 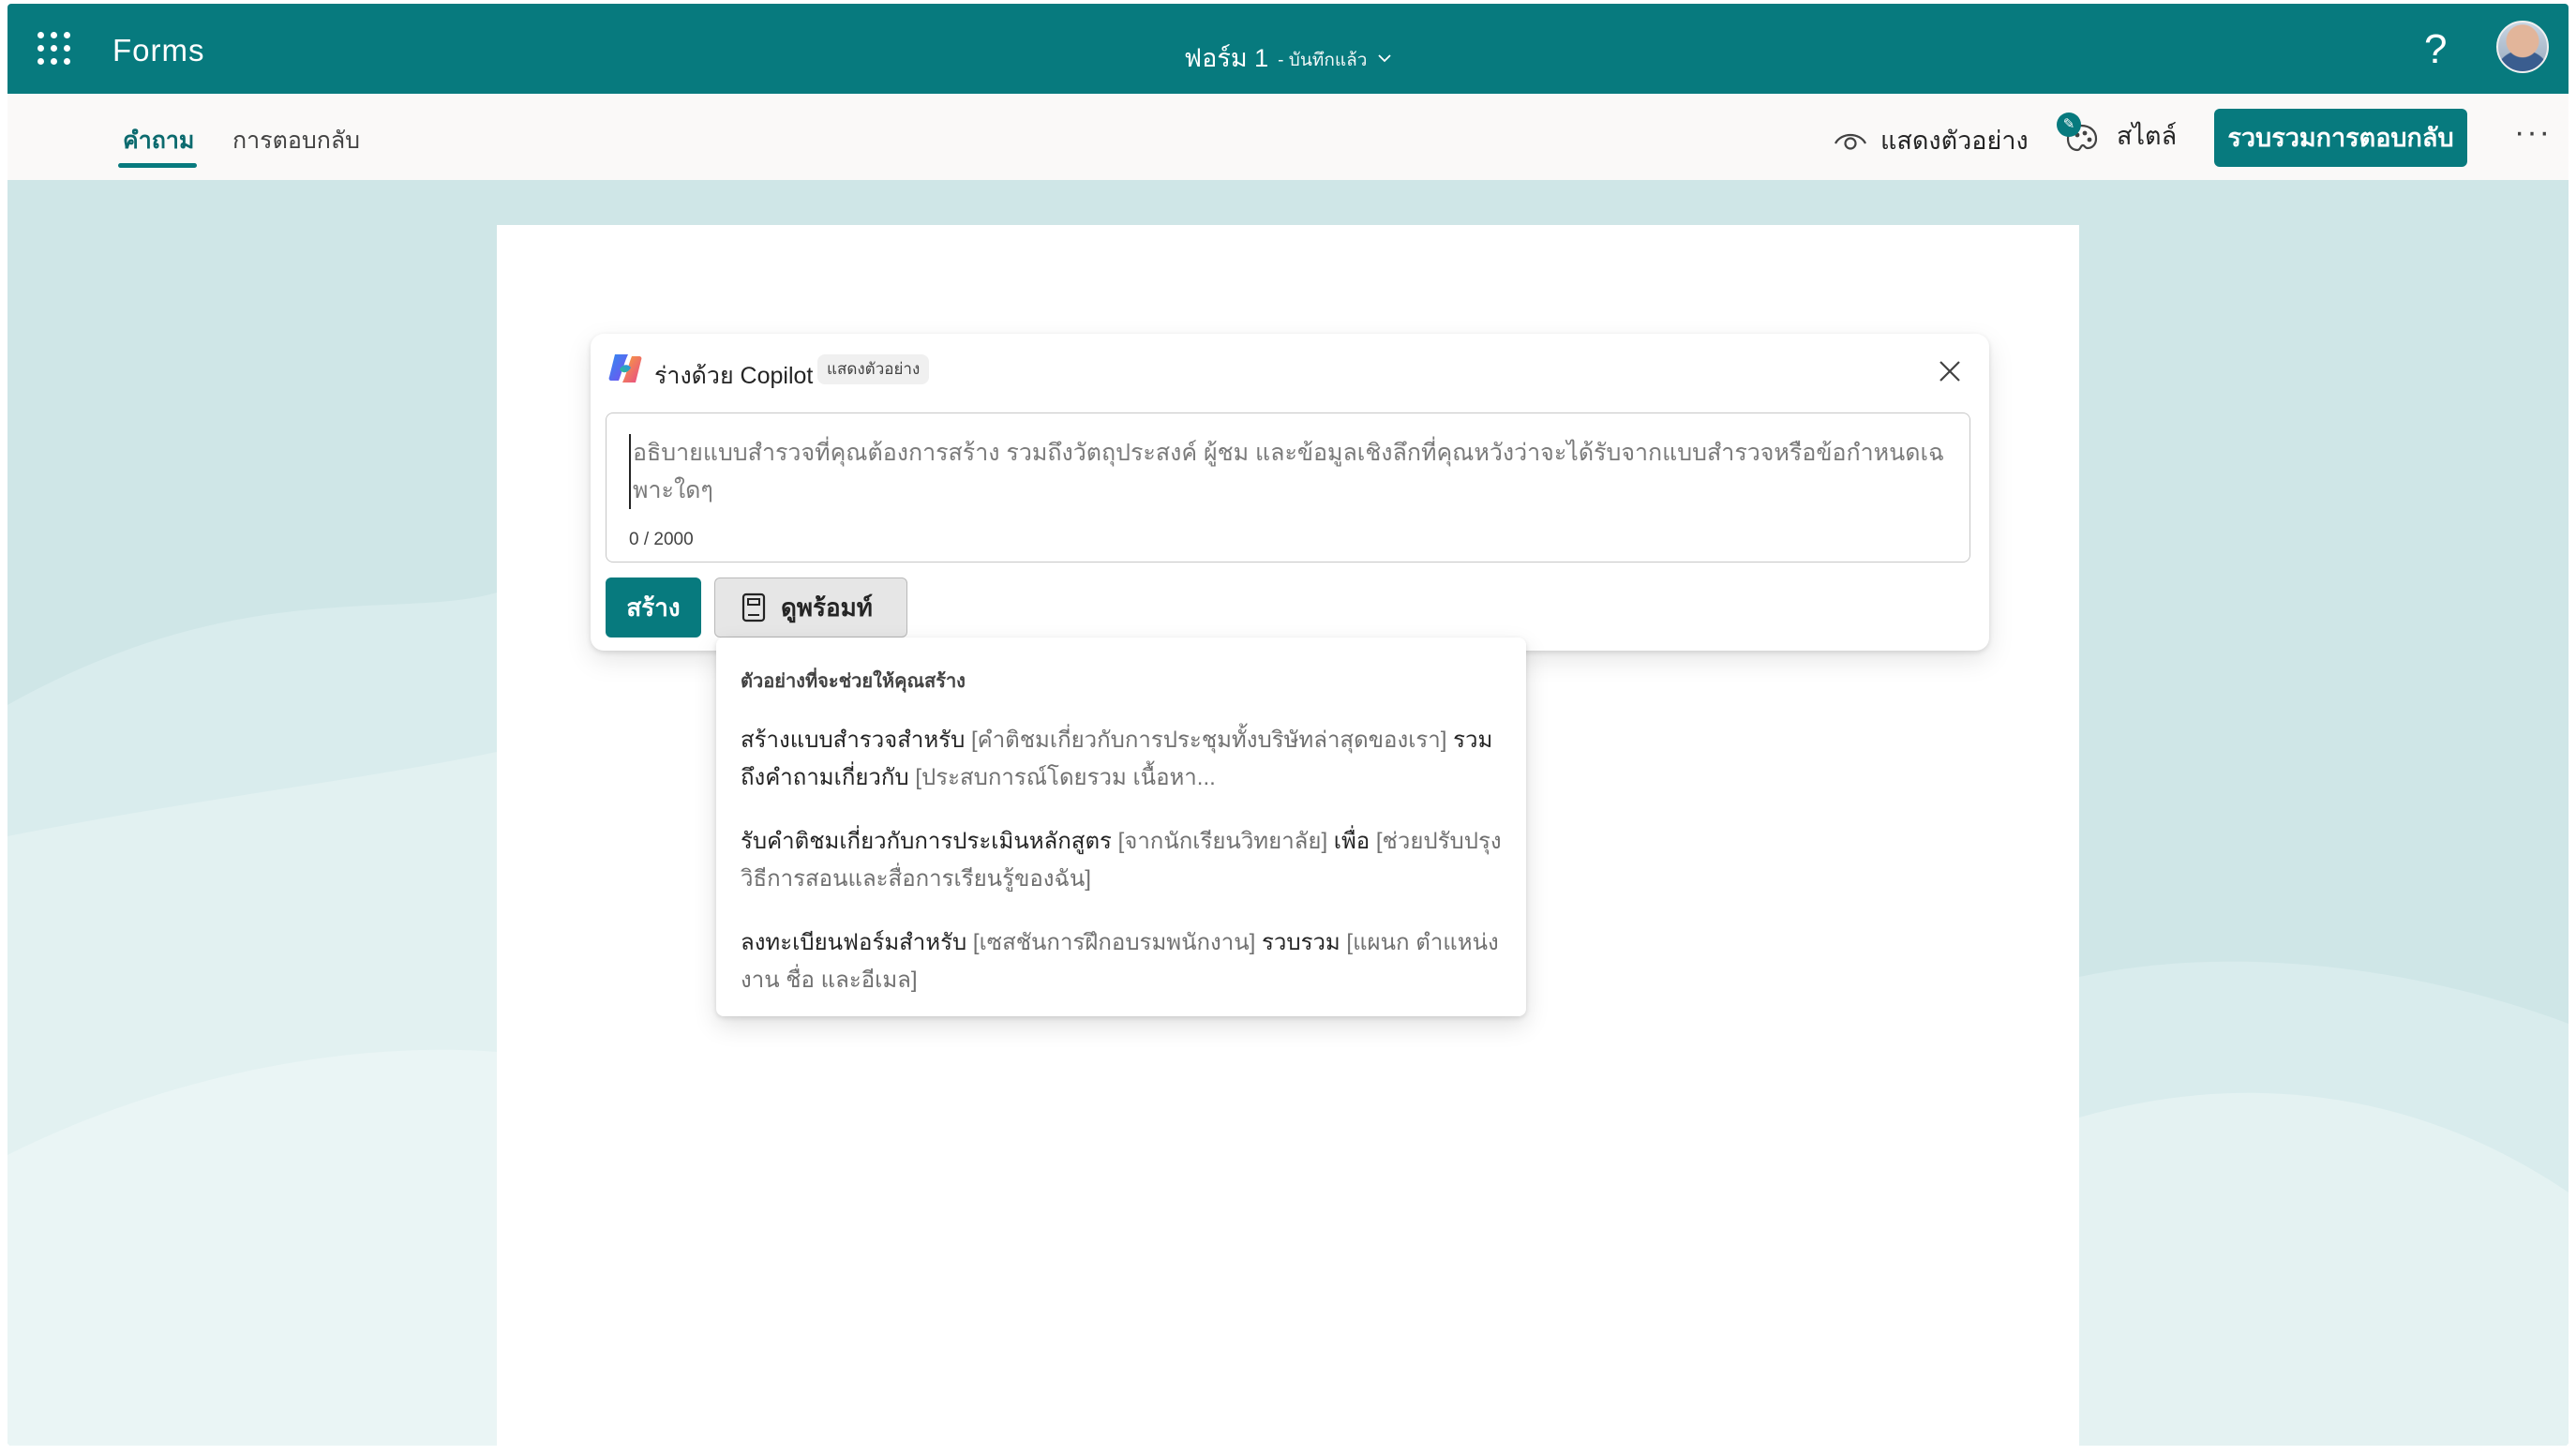 What do you see at coordinates (54, 49) in the screenshot?
I see `app-launcher-icon` at bounding box center [54, 49].